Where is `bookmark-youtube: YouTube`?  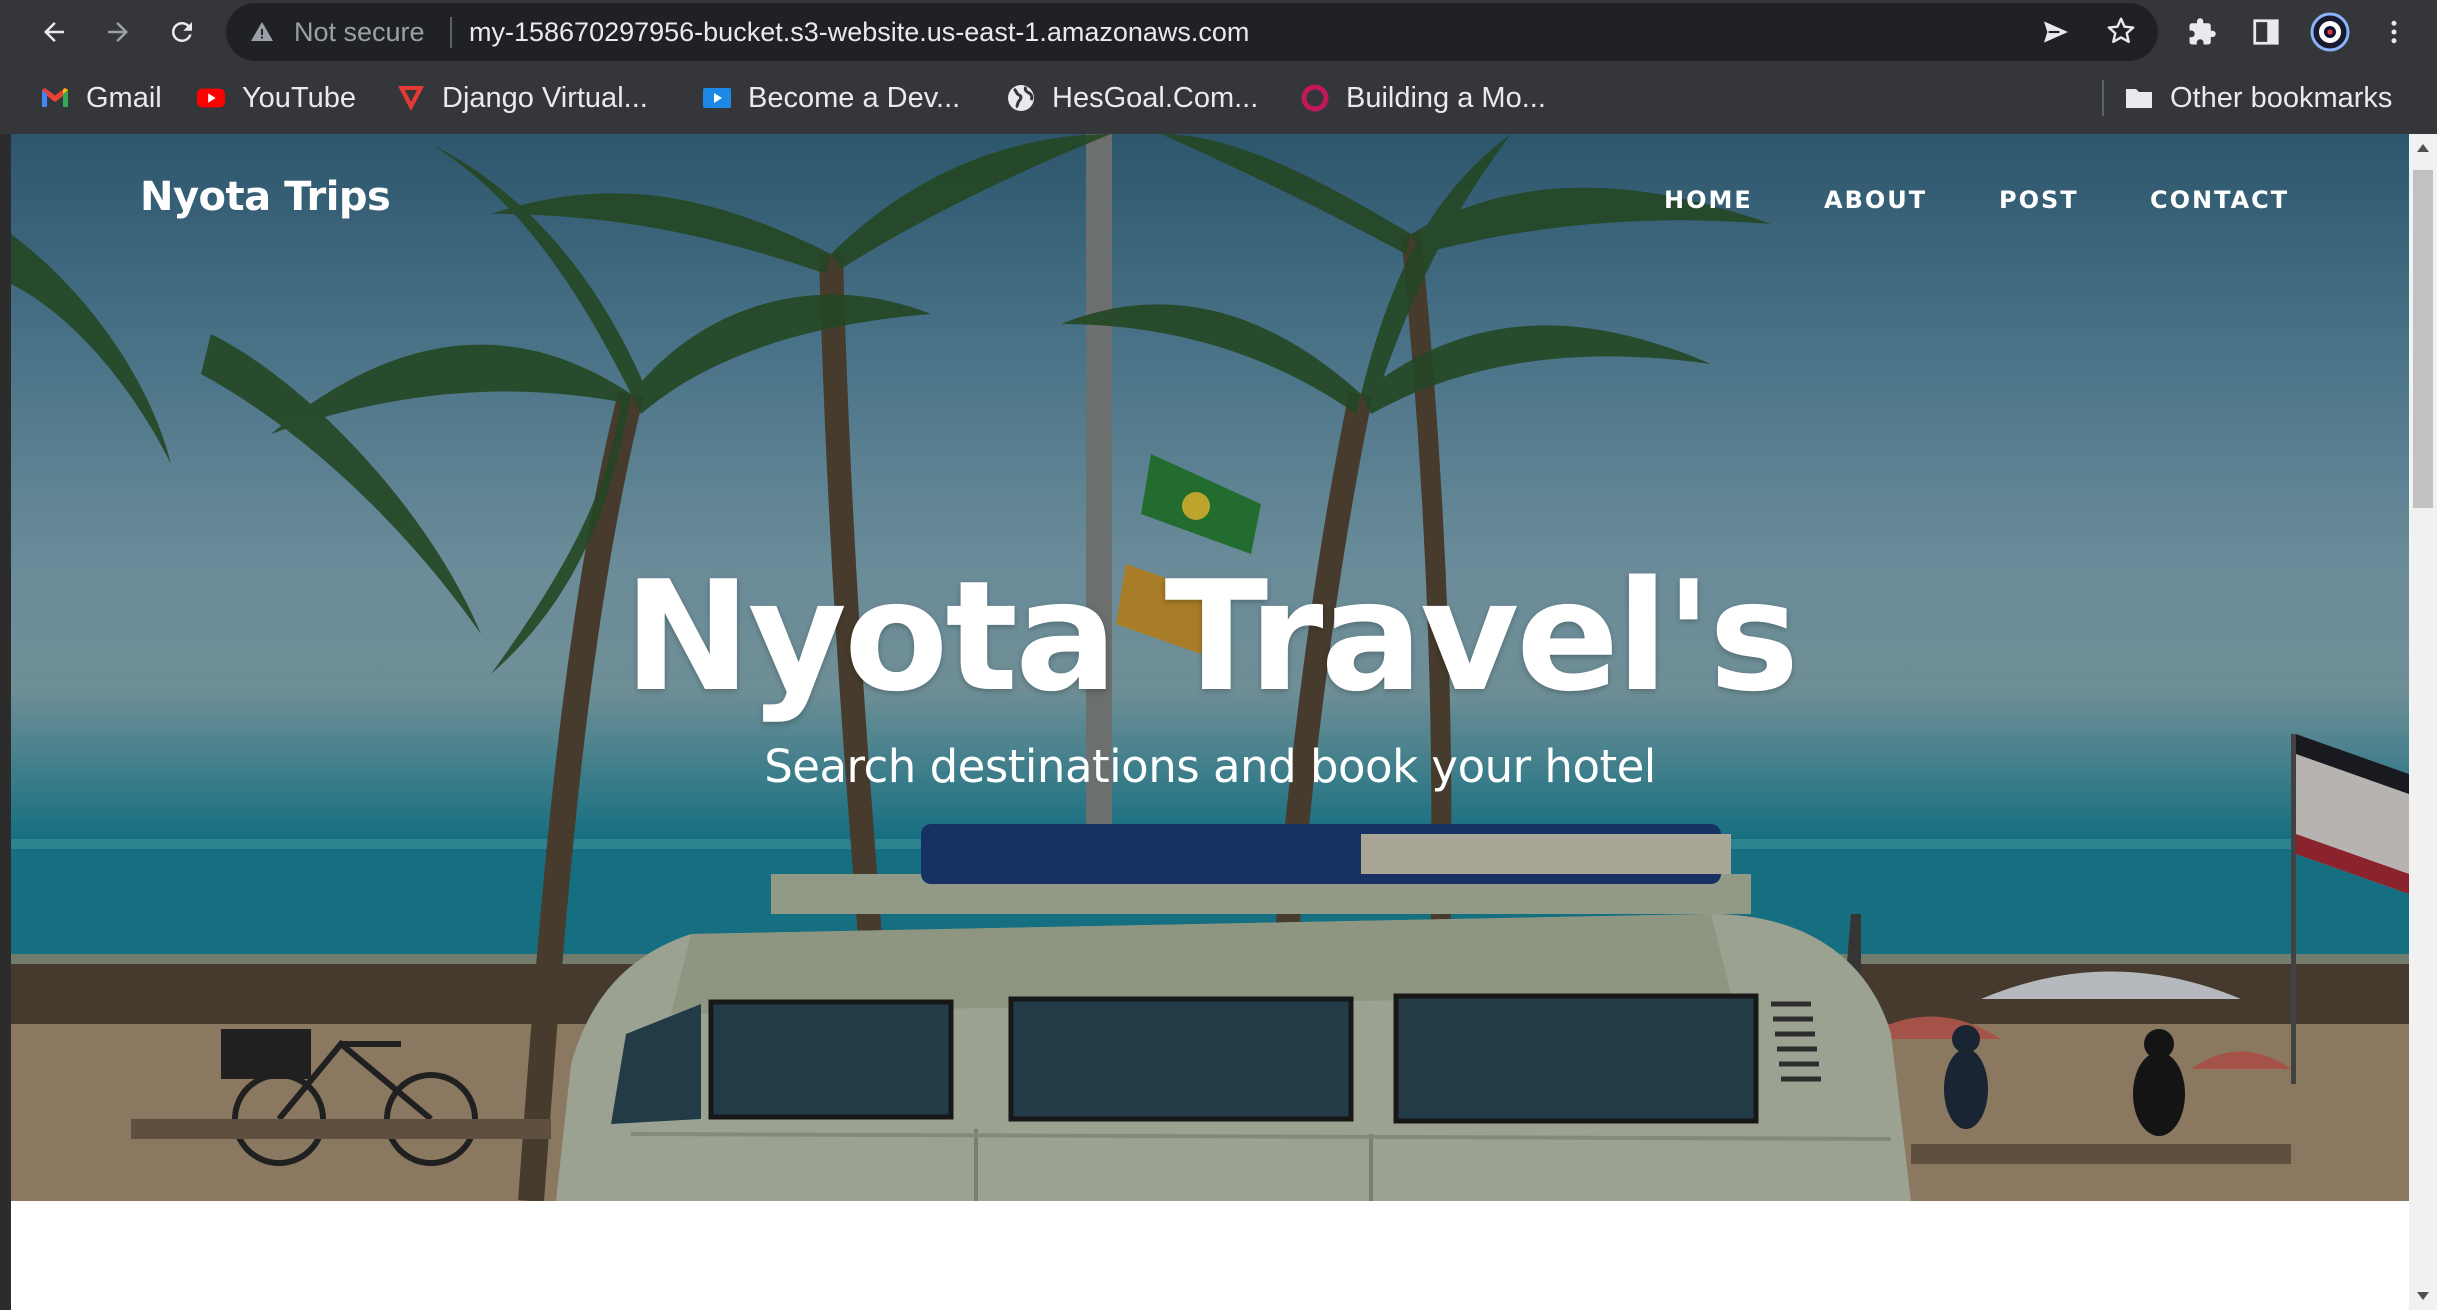
bookmark-youtube: YouTube is located at coordinates (276, 98).